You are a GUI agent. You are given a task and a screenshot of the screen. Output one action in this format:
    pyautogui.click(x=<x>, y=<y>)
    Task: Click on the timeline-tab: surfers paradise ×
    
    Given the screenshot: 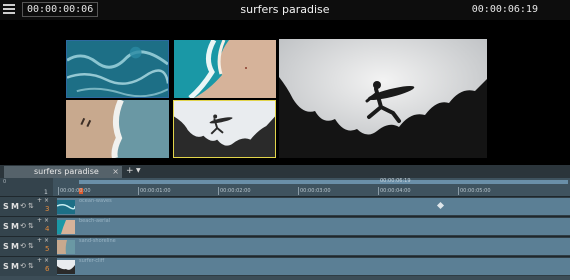 What is the action you would take?
    pyautogui.click(x=63, y=172)
    